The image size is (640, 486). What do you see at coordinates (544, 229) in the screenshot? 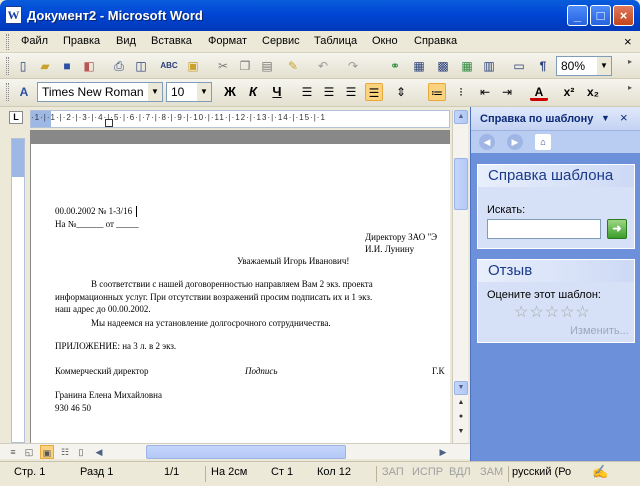
I see `search-input` at bounding box center [544, 229].